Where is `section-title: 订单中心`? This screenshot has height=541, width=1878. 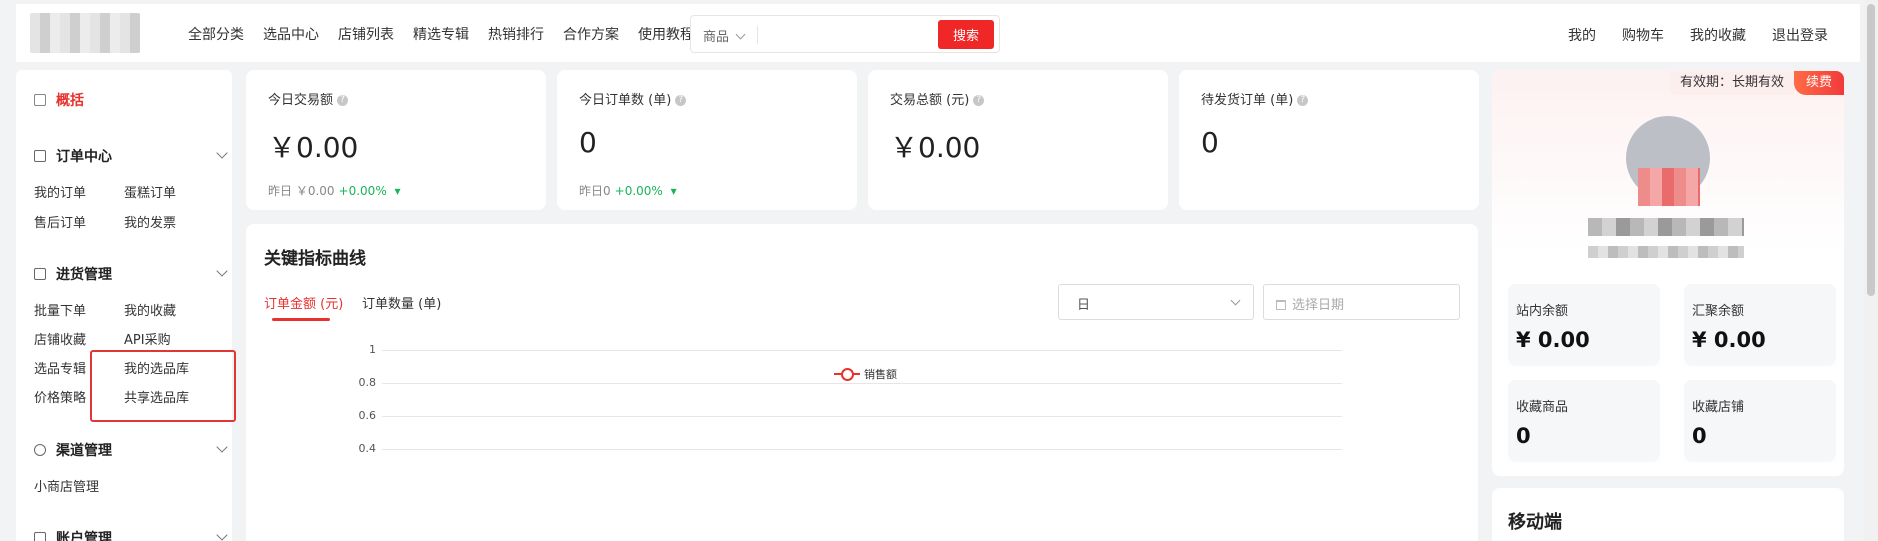 section-title: 订单中心 is located at coordinates (84, 157).